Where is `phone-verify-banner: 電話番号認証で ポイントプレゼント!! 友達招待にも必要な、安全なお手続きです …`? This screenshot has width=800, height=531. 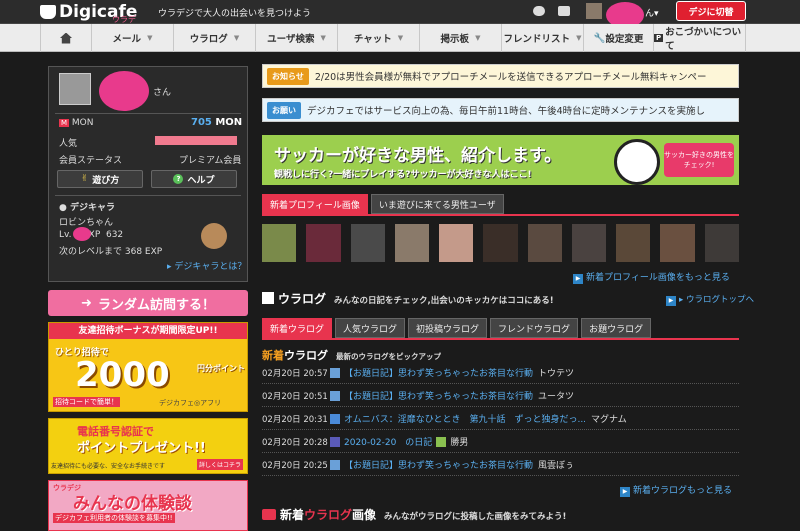
phone-verify-banner: 電話番号認証で ポイントプレゼント!! 友達招待にも必要な、安全なお手続きです … is located at coordinates (148, 446).